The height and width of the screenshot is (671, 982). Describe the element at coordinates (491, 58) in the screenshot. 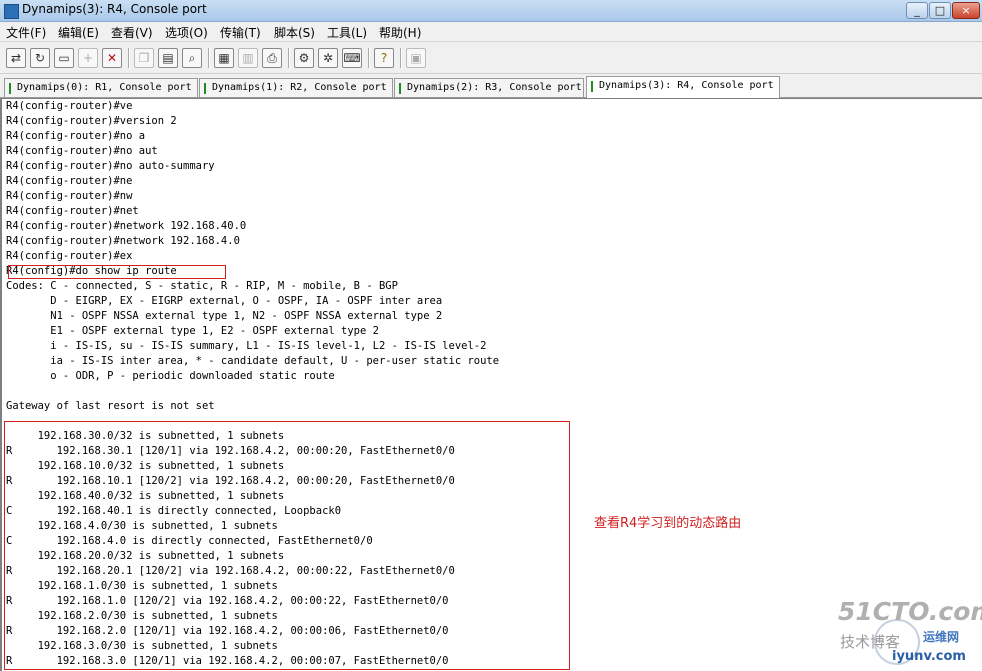

I see `toolbar: ⇄ ↻ ▭ + ✕ ❐ ▤ ⌕ ▦ ▥ ⎙ ⚙ ✲ ⌨ ? ▣` at that location.